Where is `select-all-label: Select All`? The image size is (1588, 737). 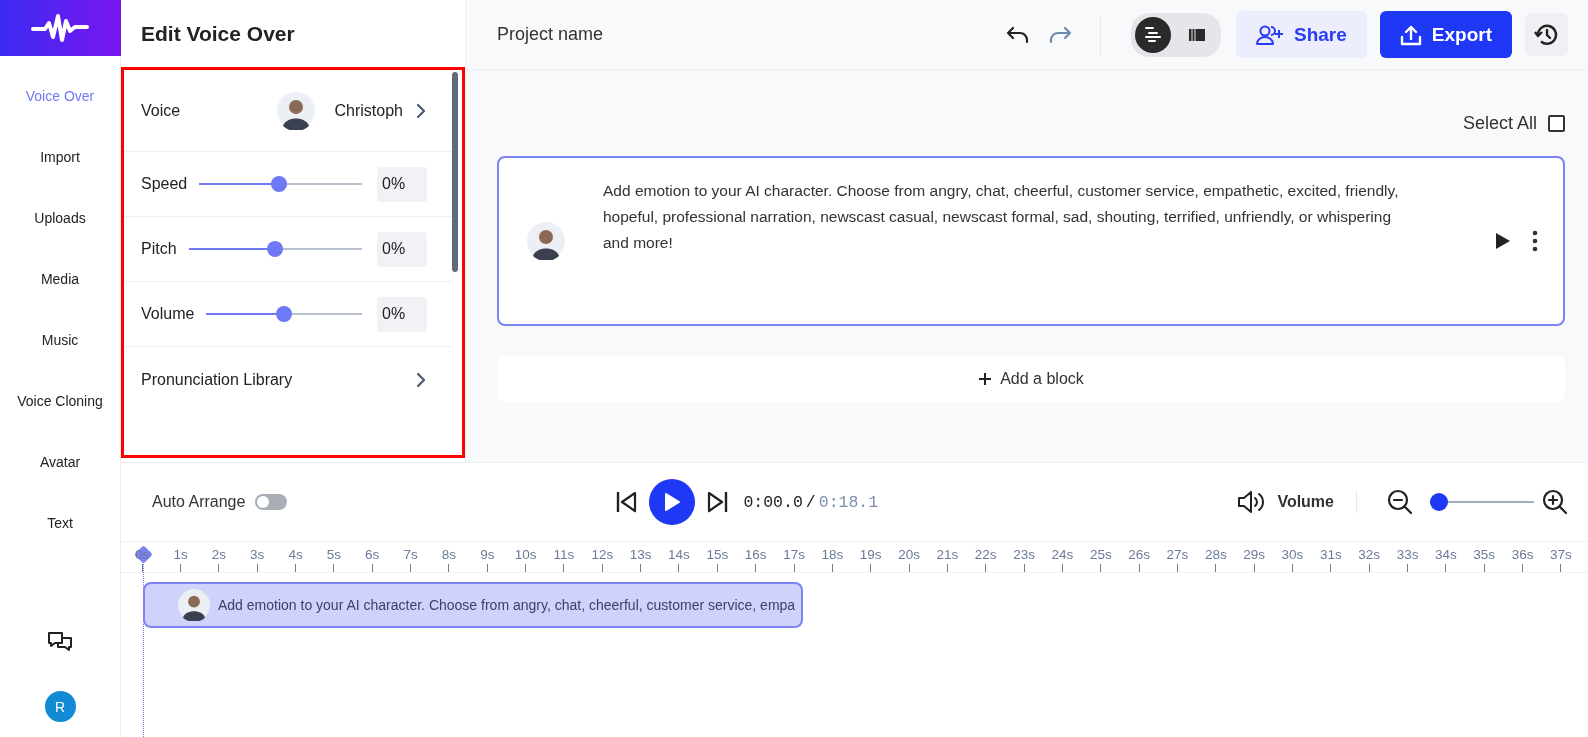 select-all-label: Select All is located at coordinates (1499, 123).